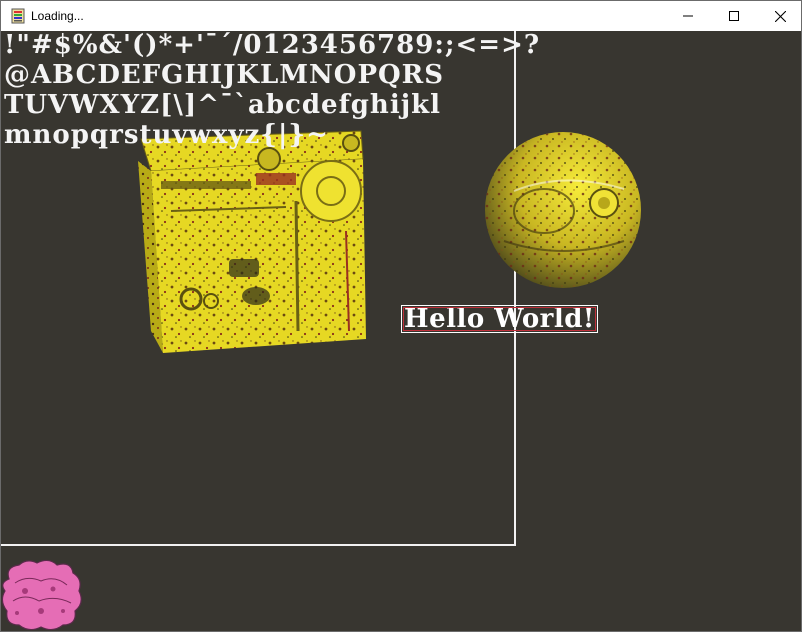 The height and width of the screenshot is (632, 802). Describe the element at coordinates (41, 595) in the screenshot. I see `pink-blob-sprite` at that location.